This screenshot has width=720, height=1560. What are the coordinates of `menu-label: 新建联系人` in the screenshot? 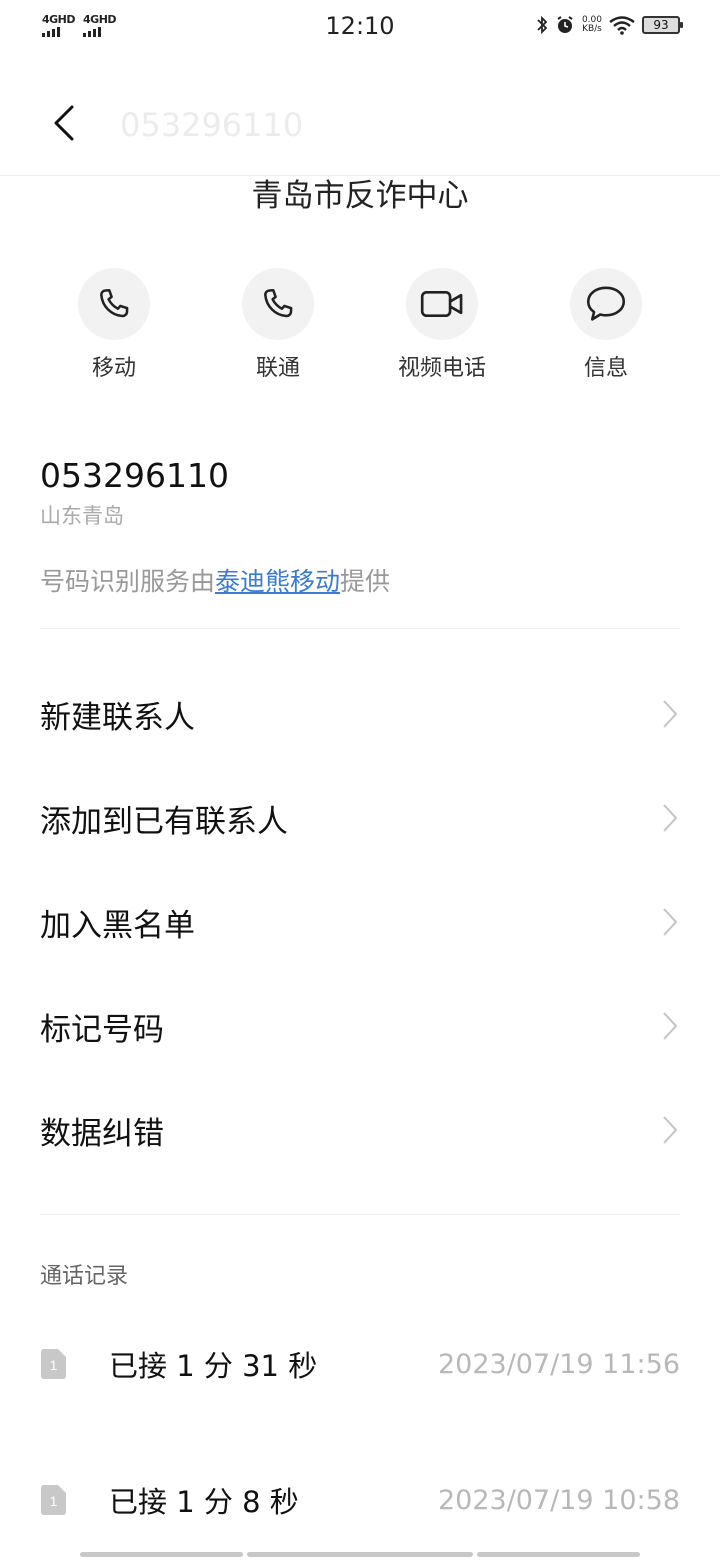 It's located at (117, 717).